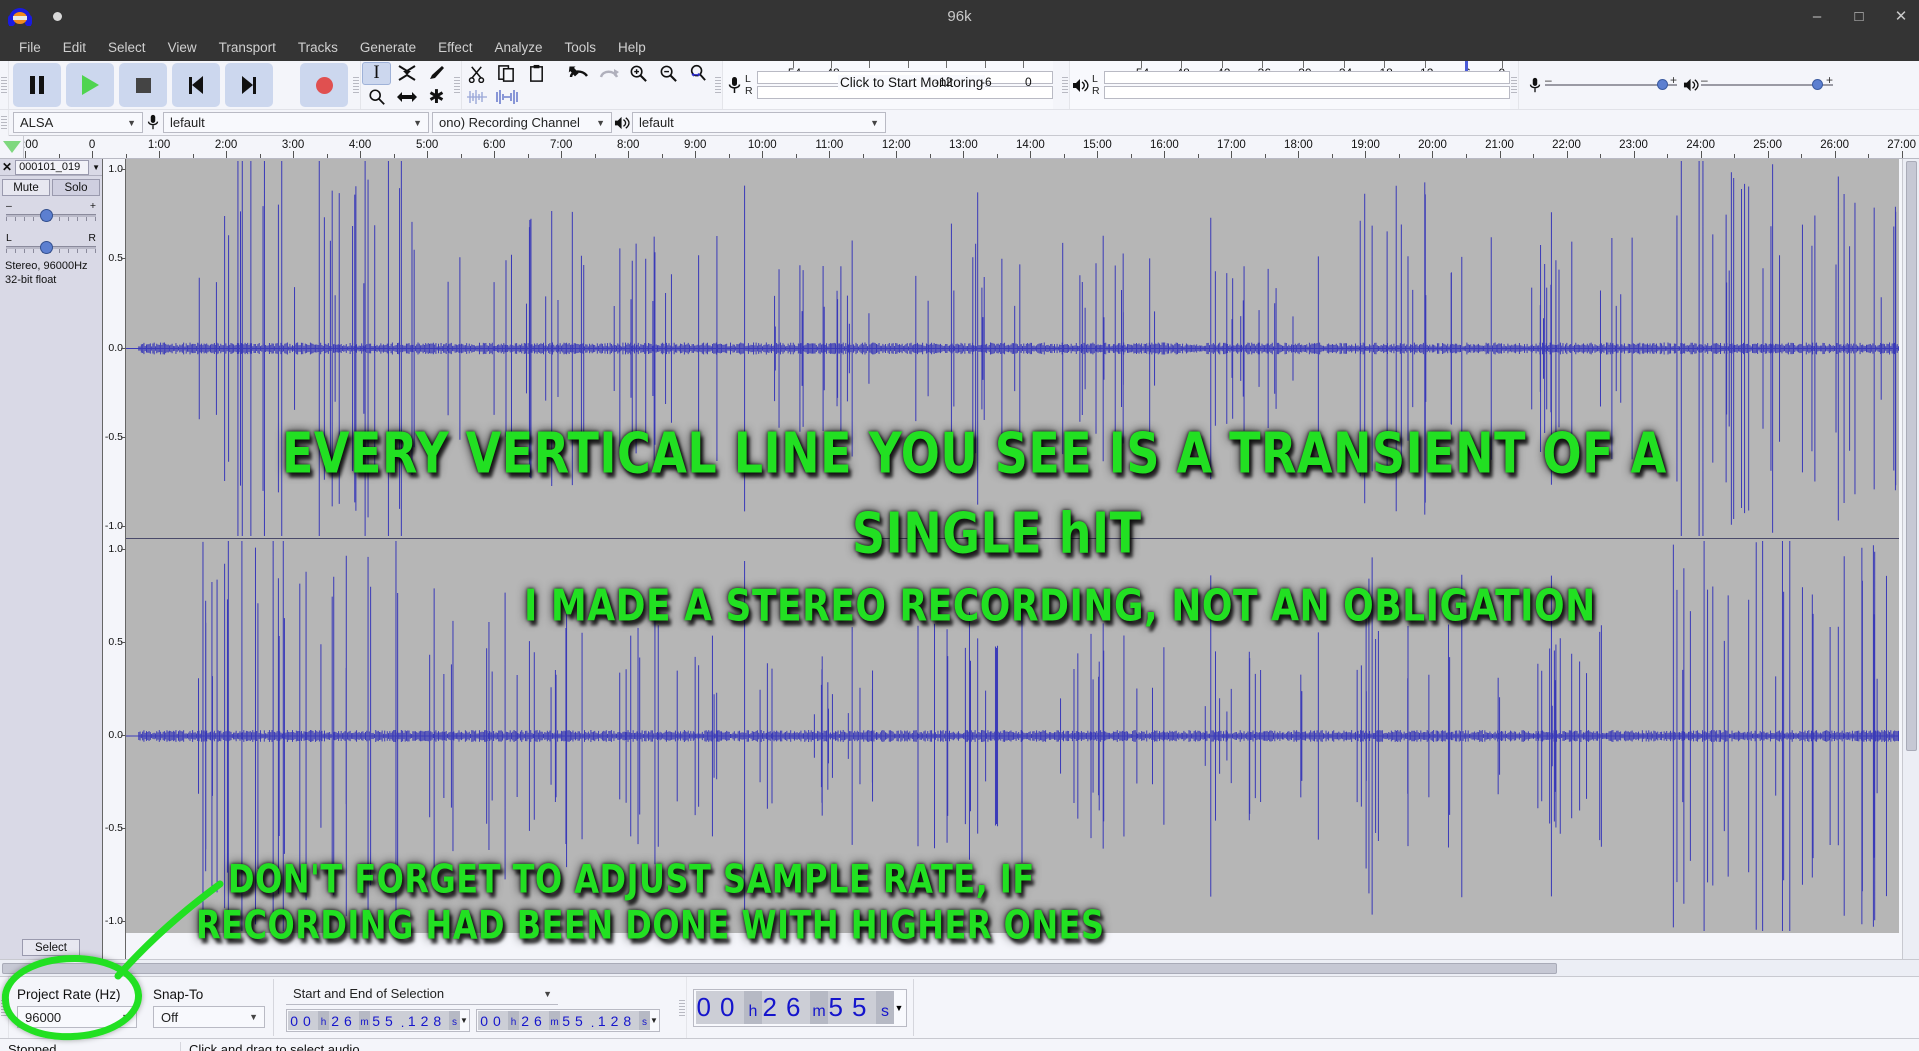 The width and height of the screenshot is (1919, 1051). What do you see at coordinates (682, 1007) in the screenshot?
I see `time-toolbar-grip` at bounding box center [682, 1007].